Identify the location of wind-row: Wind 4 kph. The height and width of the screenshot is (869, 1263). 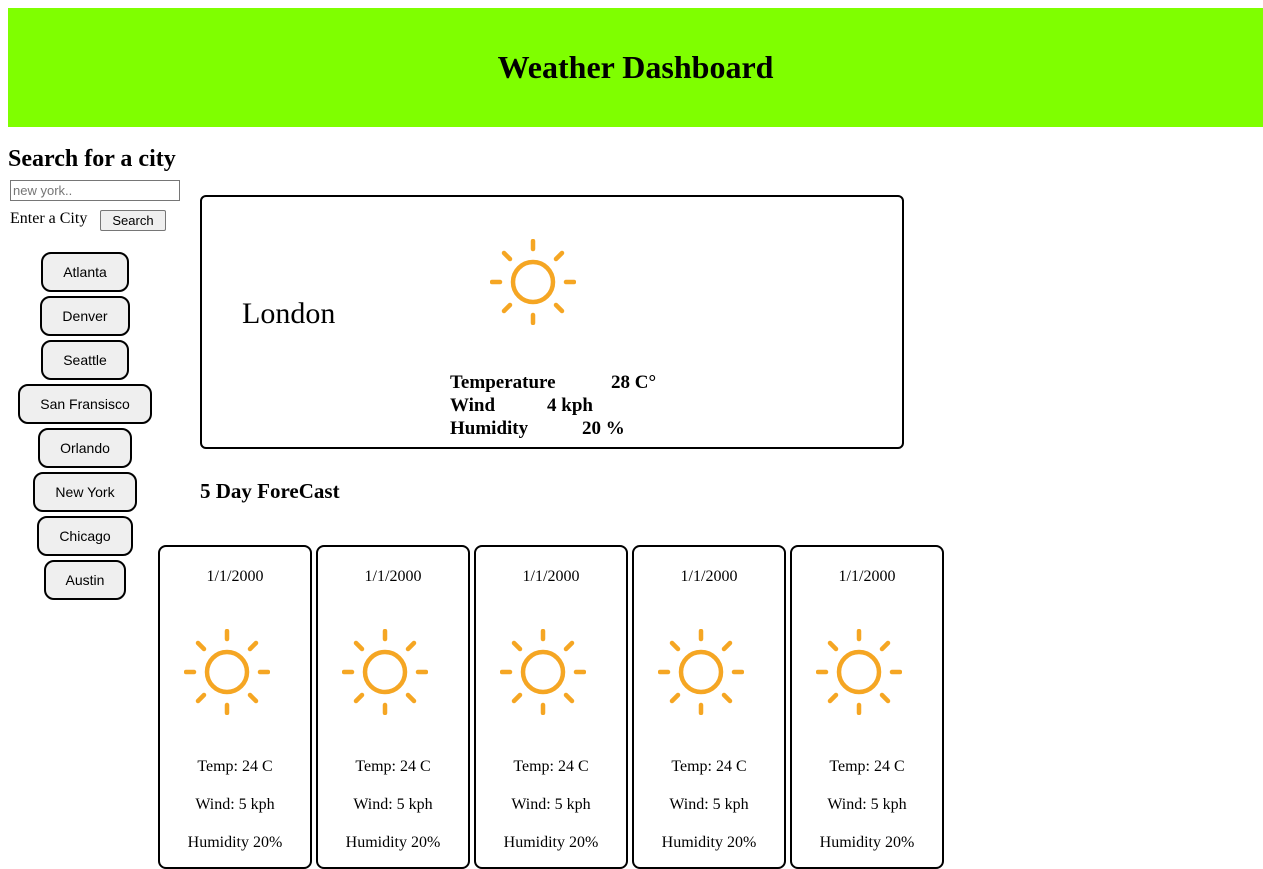
(553, 405).